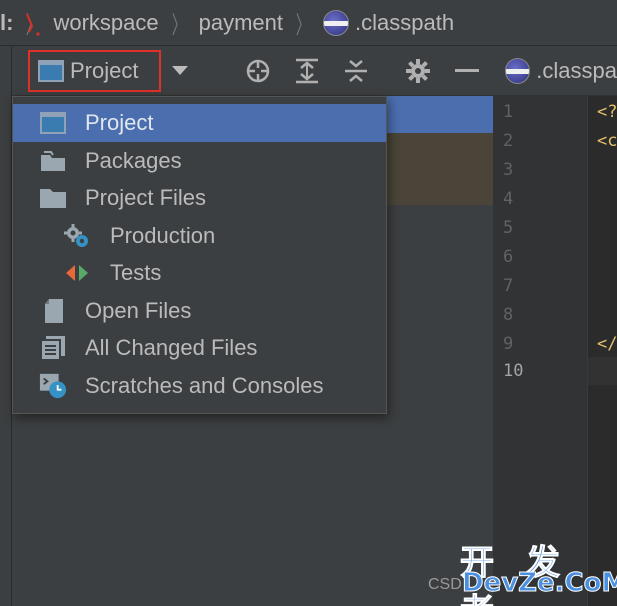 This screenshot has height=606, width=617. Describe the element at coordinates (539, 583) in the screenshot. I see `watermark-site: DevZe.CoM` at that location.